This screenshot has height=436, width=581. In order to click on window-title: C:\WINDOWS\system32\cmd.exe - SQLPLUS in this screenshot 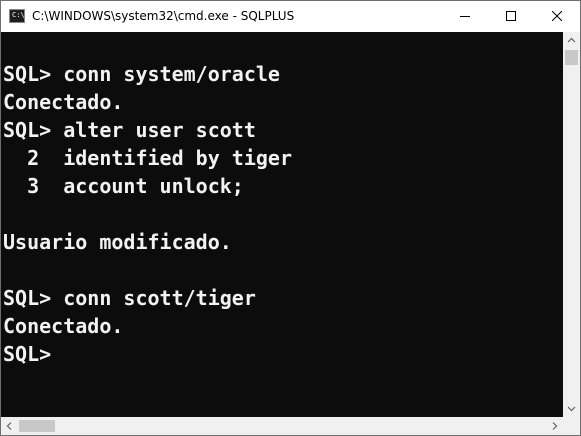, I will do `click(163, 16)`.